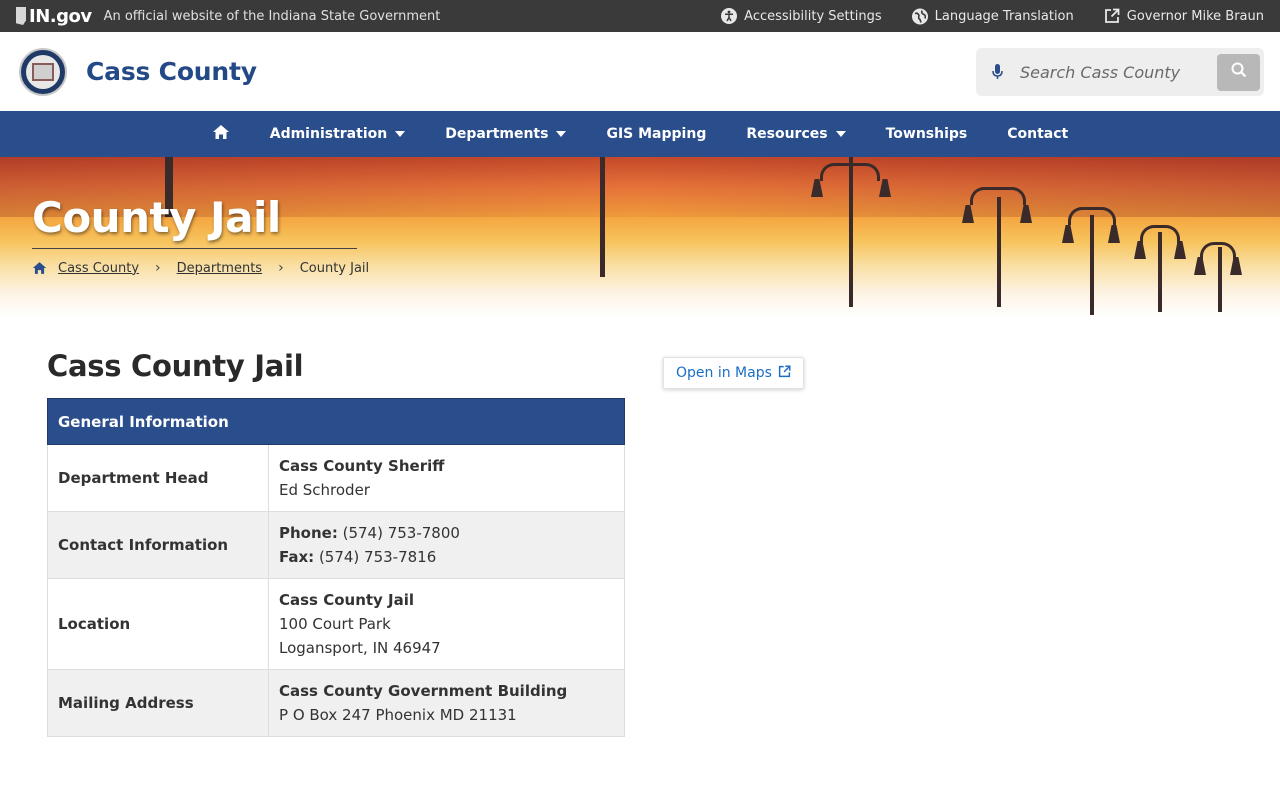  I want to click on breadcrumb-home-icon, so click(39, 268).